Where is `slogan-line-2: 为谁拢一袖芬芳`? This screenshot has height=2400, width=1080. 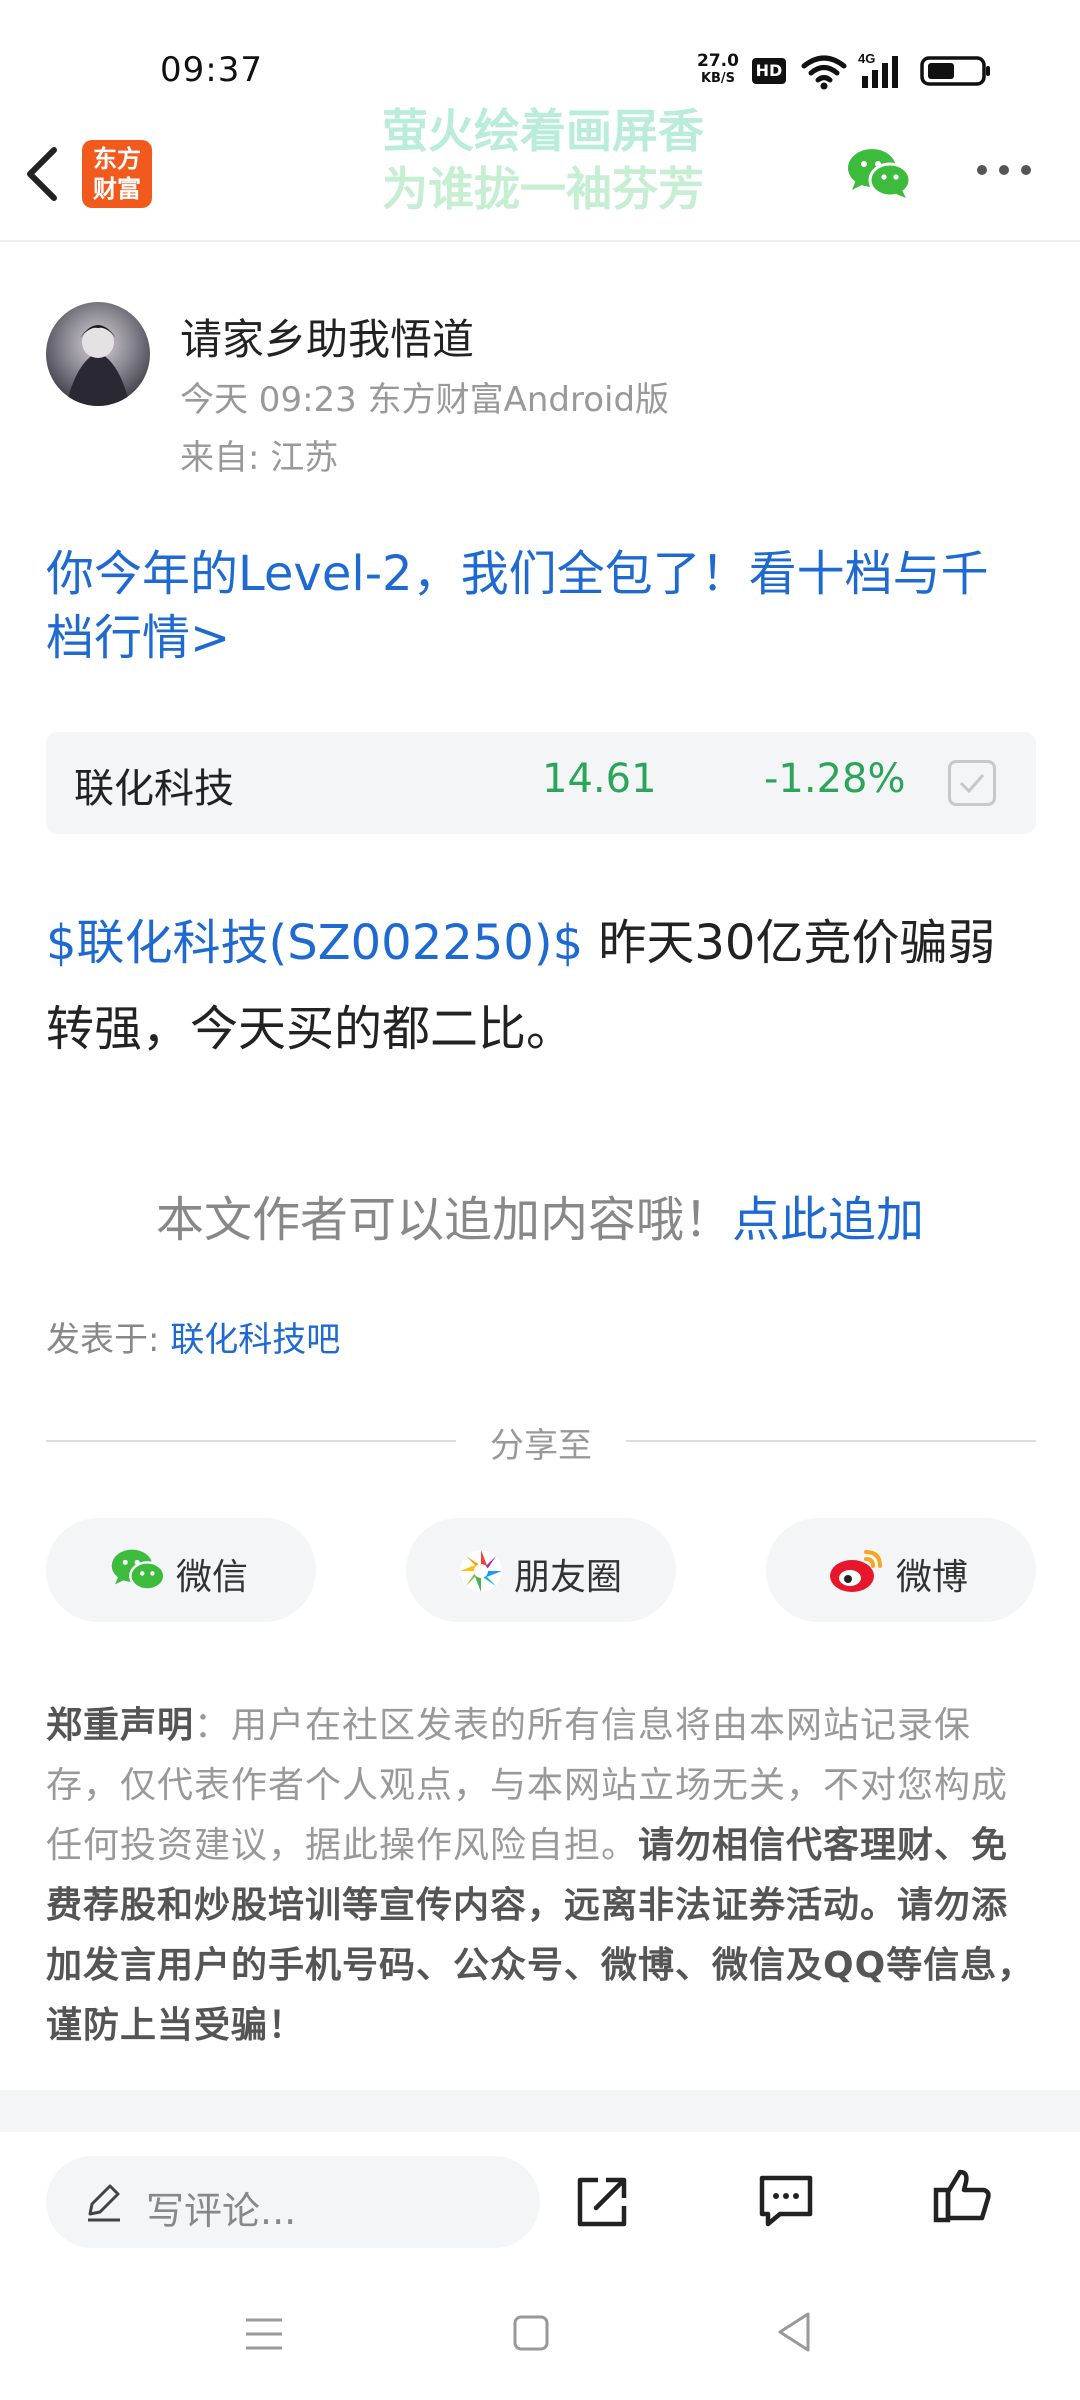 slogan-line-2: 为谁拢一袖芬芳 is located at coordinates (543, 189).